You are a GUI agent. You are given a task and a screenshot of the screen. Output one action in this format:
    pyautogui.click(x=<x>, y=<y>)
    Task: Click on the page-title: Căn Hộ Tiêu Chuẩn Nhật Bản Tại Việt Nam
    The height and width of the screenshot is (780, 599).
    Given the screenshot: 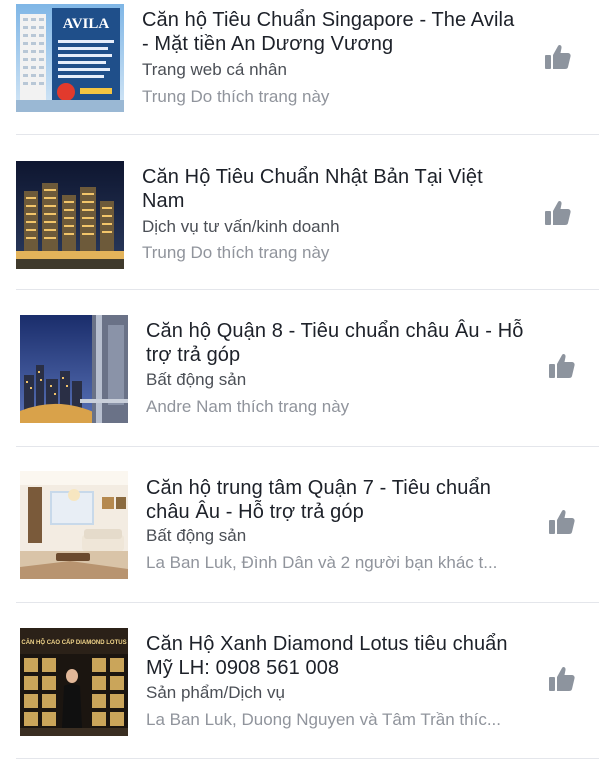 What is the action you would take?
    pyautogui.click(x=332, y=189)
    